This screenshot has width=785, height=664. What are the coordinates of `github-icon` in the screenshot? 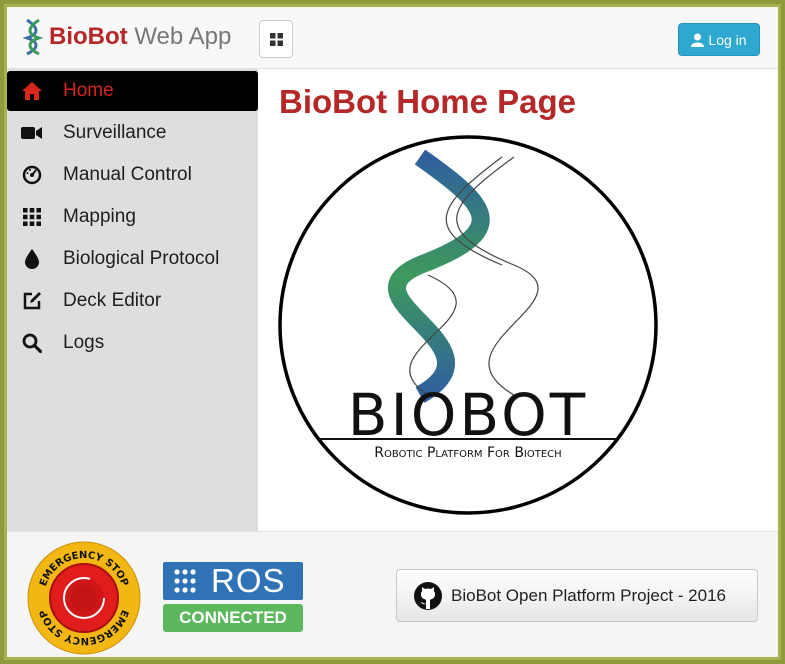 It's located at (428, 595).